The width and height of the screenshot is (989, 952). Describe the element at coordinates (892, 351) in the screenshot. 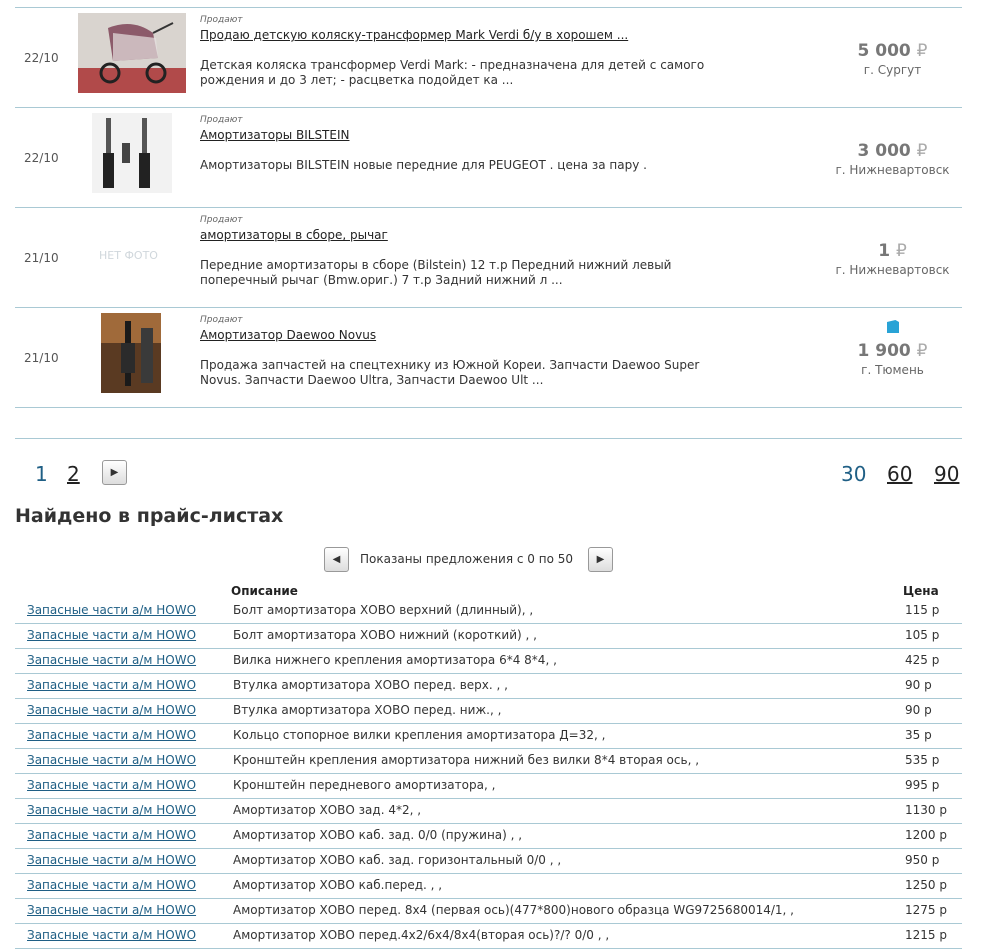

I see `listing-price: 1 900 ₽` at that location.